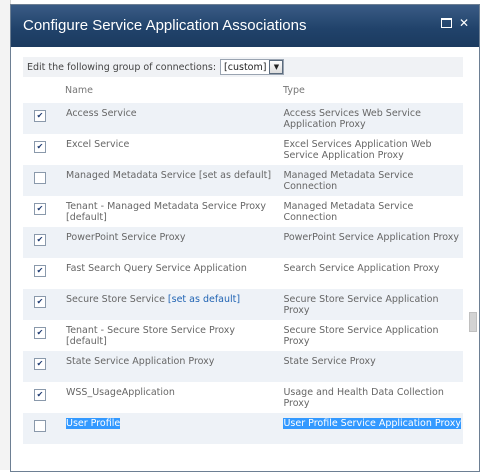 The width and height of the screenshot is (486, 472). Describe the element at coordinates (329, 361) in the screenshot. I see `service-type: State Service Proxy` at that location.